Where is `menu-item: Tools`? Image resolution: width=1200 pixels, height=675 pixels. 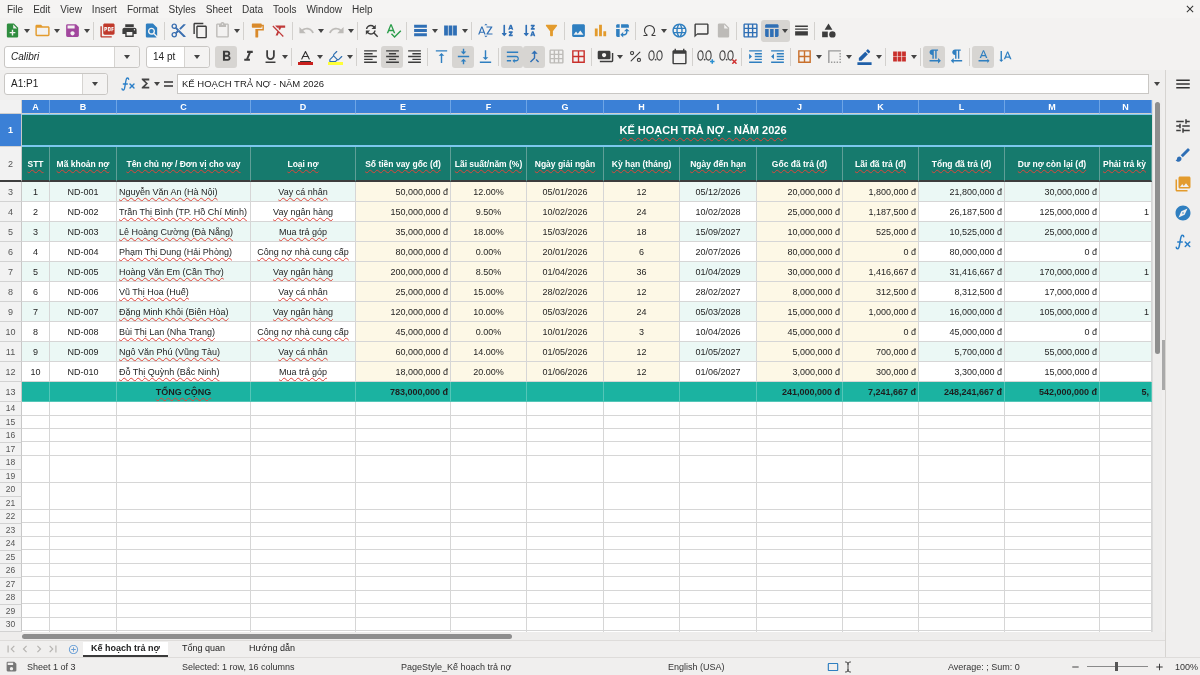
menu-item: Tools is located at coordinates (285, 9).